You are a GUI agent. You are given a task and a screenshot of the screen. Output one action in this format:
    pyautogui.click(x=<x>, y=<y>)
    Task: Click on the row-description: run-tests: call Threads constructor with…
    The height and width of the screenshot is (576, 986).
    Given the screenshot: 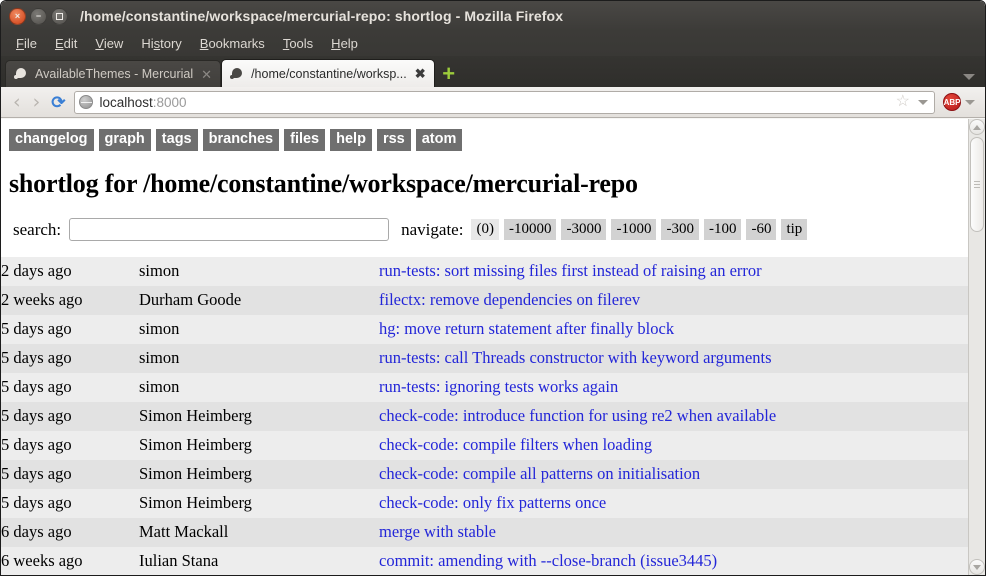 What is the action you would take?
    pyautogui.click(x=673, y=358)
    